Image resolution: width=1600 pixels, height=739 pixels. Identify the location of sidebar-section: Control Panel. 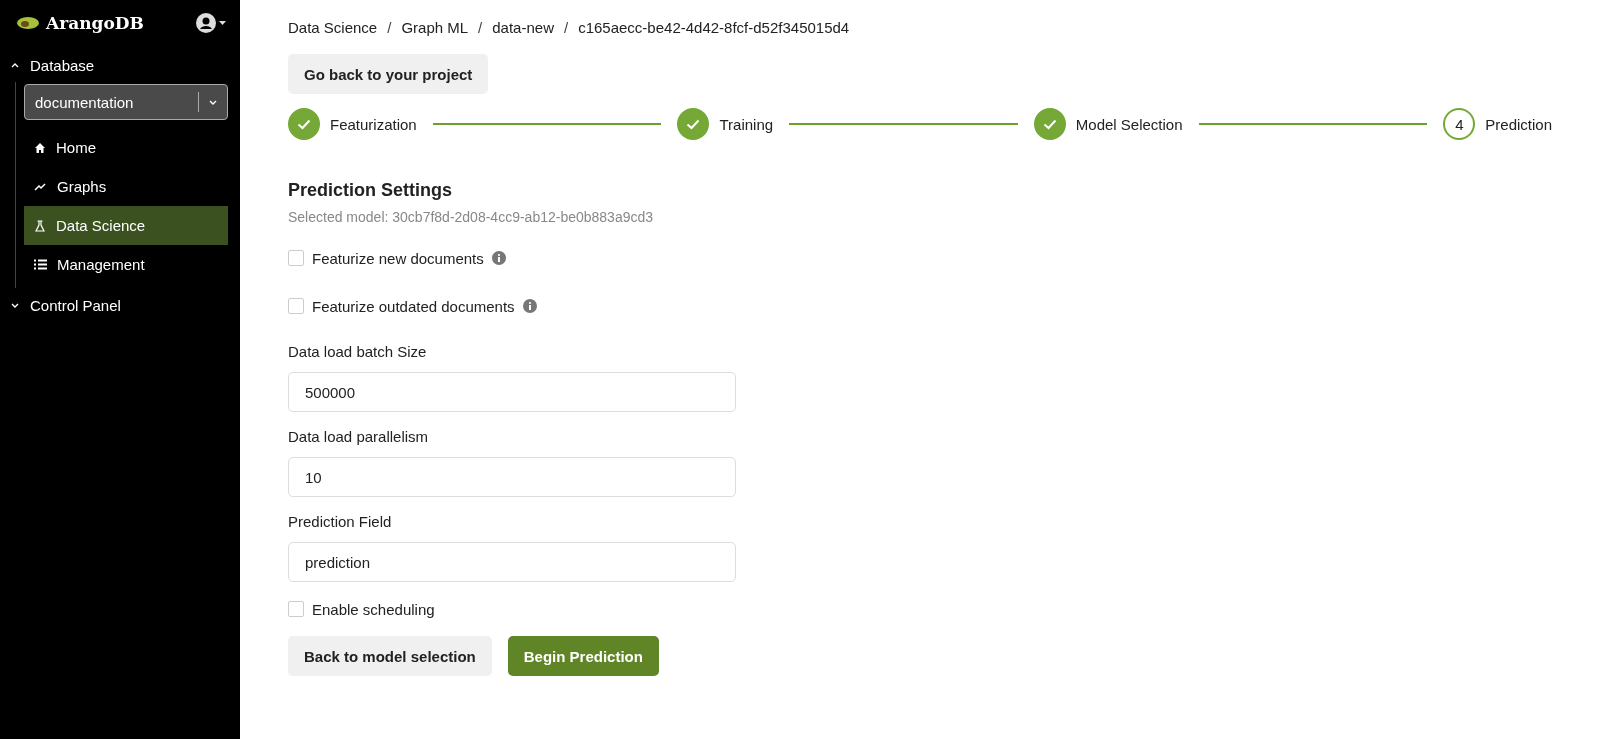
(120, 305).